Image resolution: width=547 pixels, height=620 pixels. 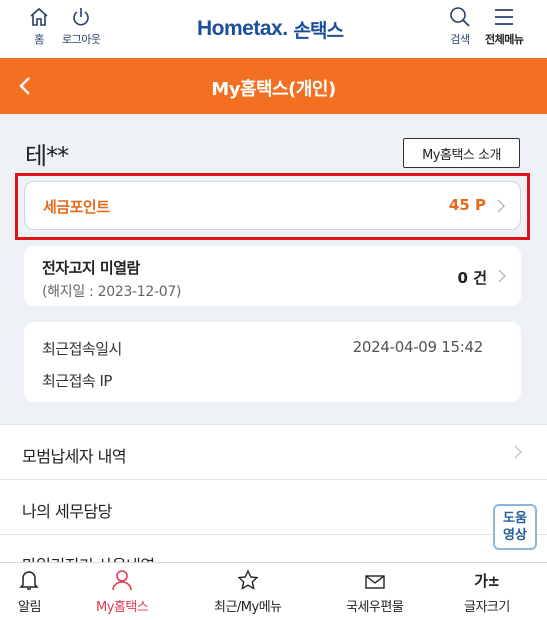 What do you see at coordinates (122, 592) in the screenshot?
I see `nav-myhometax: My홈택스` at bounding box center [122, 592].